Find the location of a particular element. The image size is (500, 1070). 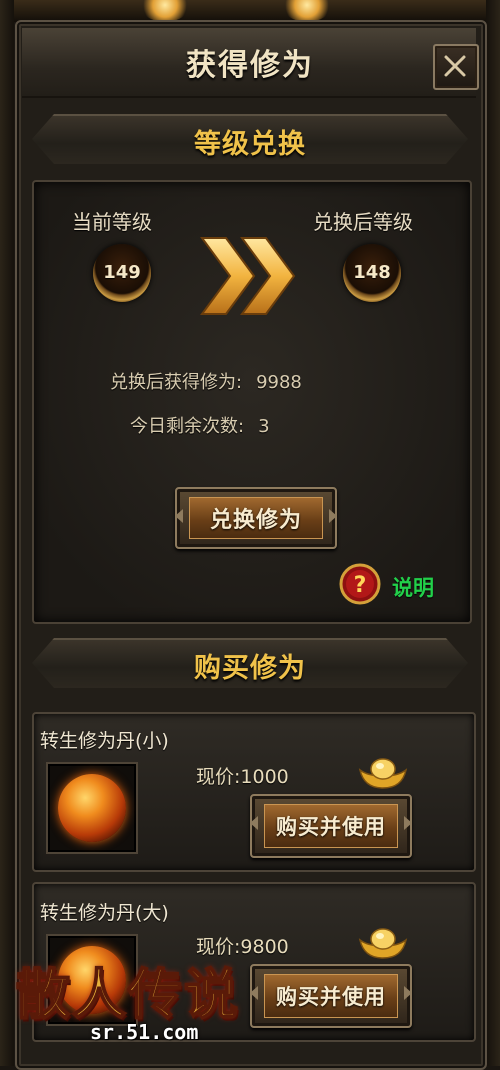

current-level-value: 149 is located at coordinates (122, 272).